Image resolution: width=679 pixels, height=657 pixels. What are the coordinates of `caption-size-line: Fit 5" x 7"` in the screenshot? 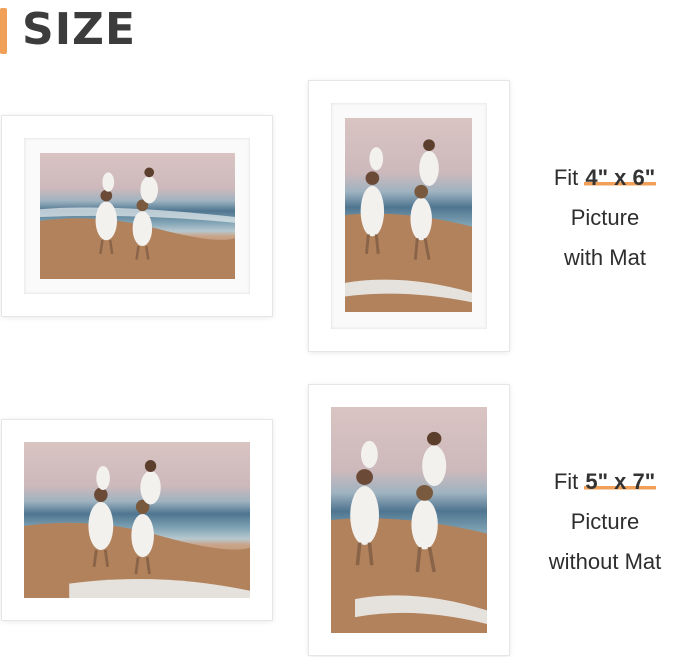 It's located at (604, 482).